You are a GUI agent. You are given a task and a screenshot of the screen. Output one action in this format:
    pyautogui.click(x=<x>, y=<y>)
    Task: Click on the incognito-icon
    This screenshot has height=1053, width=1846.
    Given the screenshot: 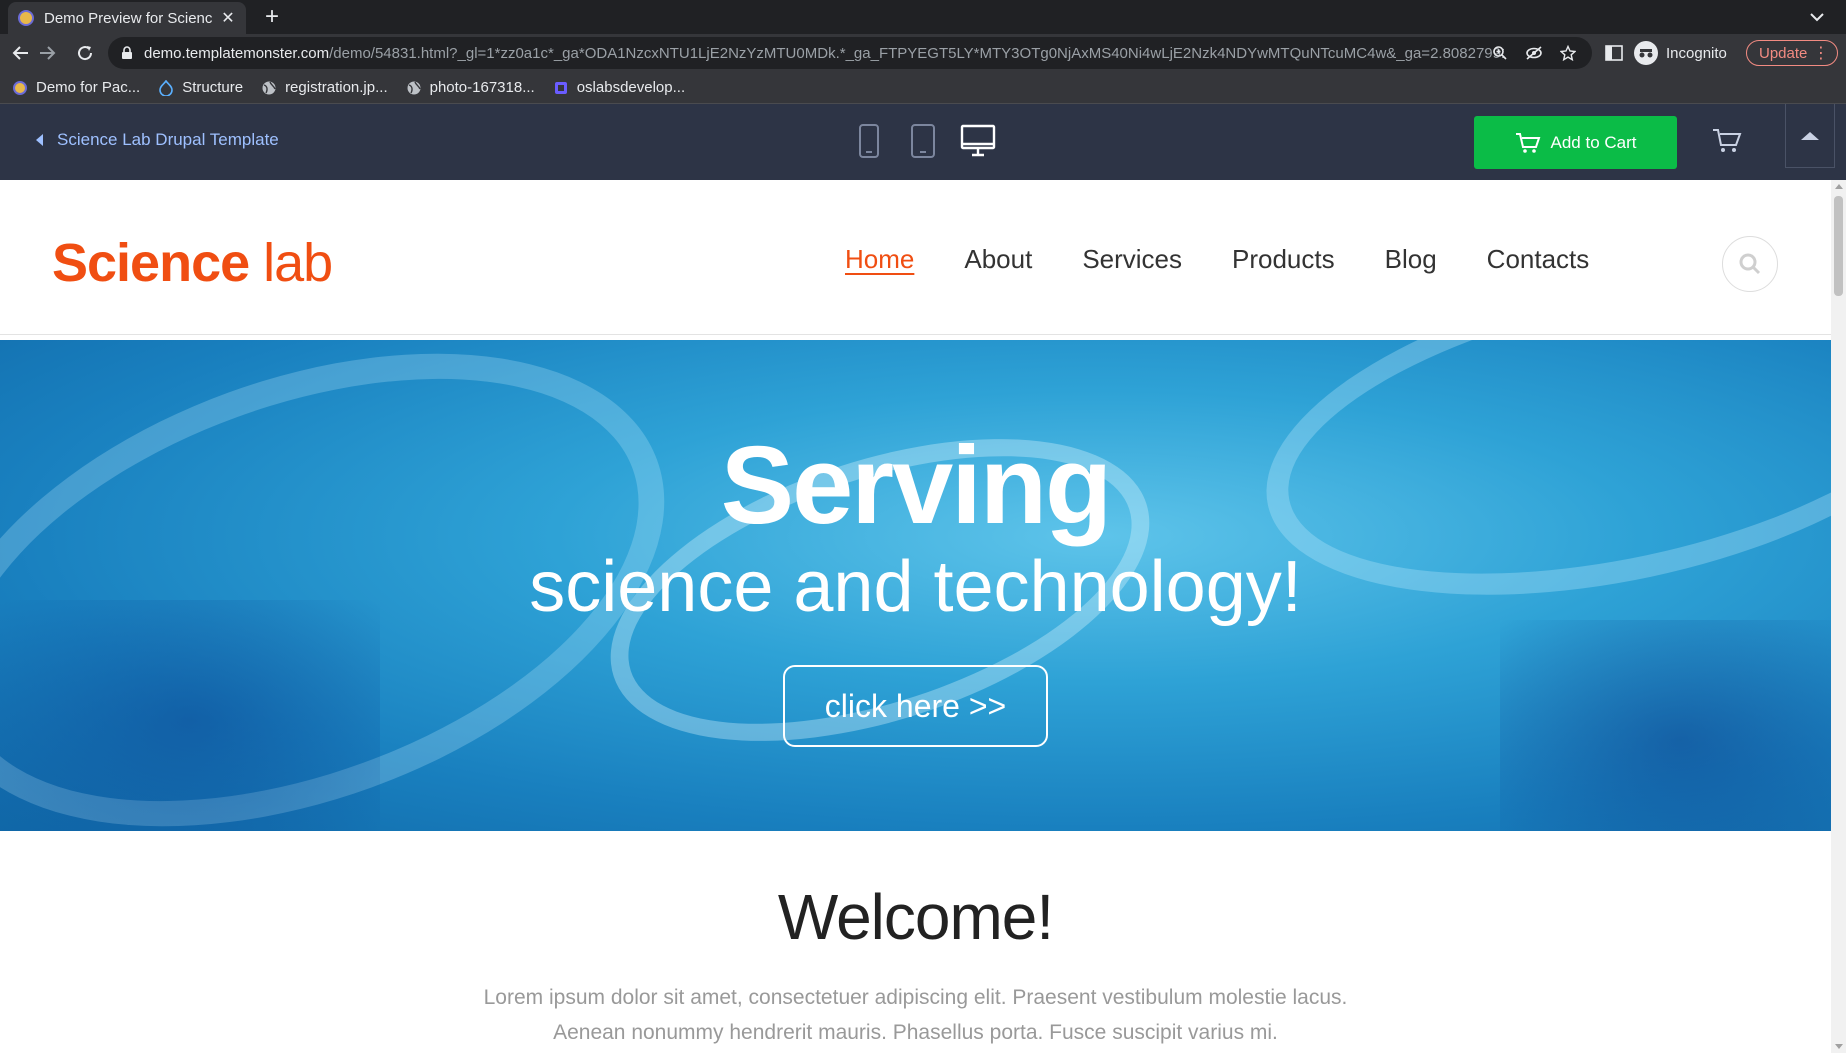 What is the action you would take?
    pyautogui.click(x=1646, y=53)
    